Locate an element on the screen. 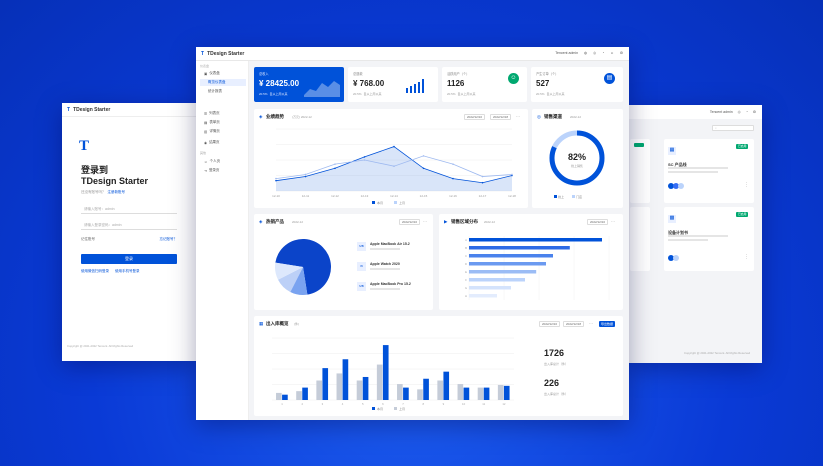  pie-date: 2022/12/10 is located at coordinates (410, 222).